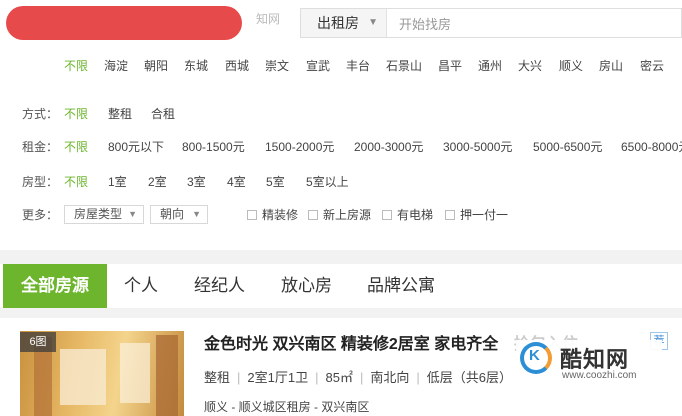  What do you see at coordinates (390, 377) in the screenshot?
I see `orientation: 南北向` at bounding box center [390, 377].